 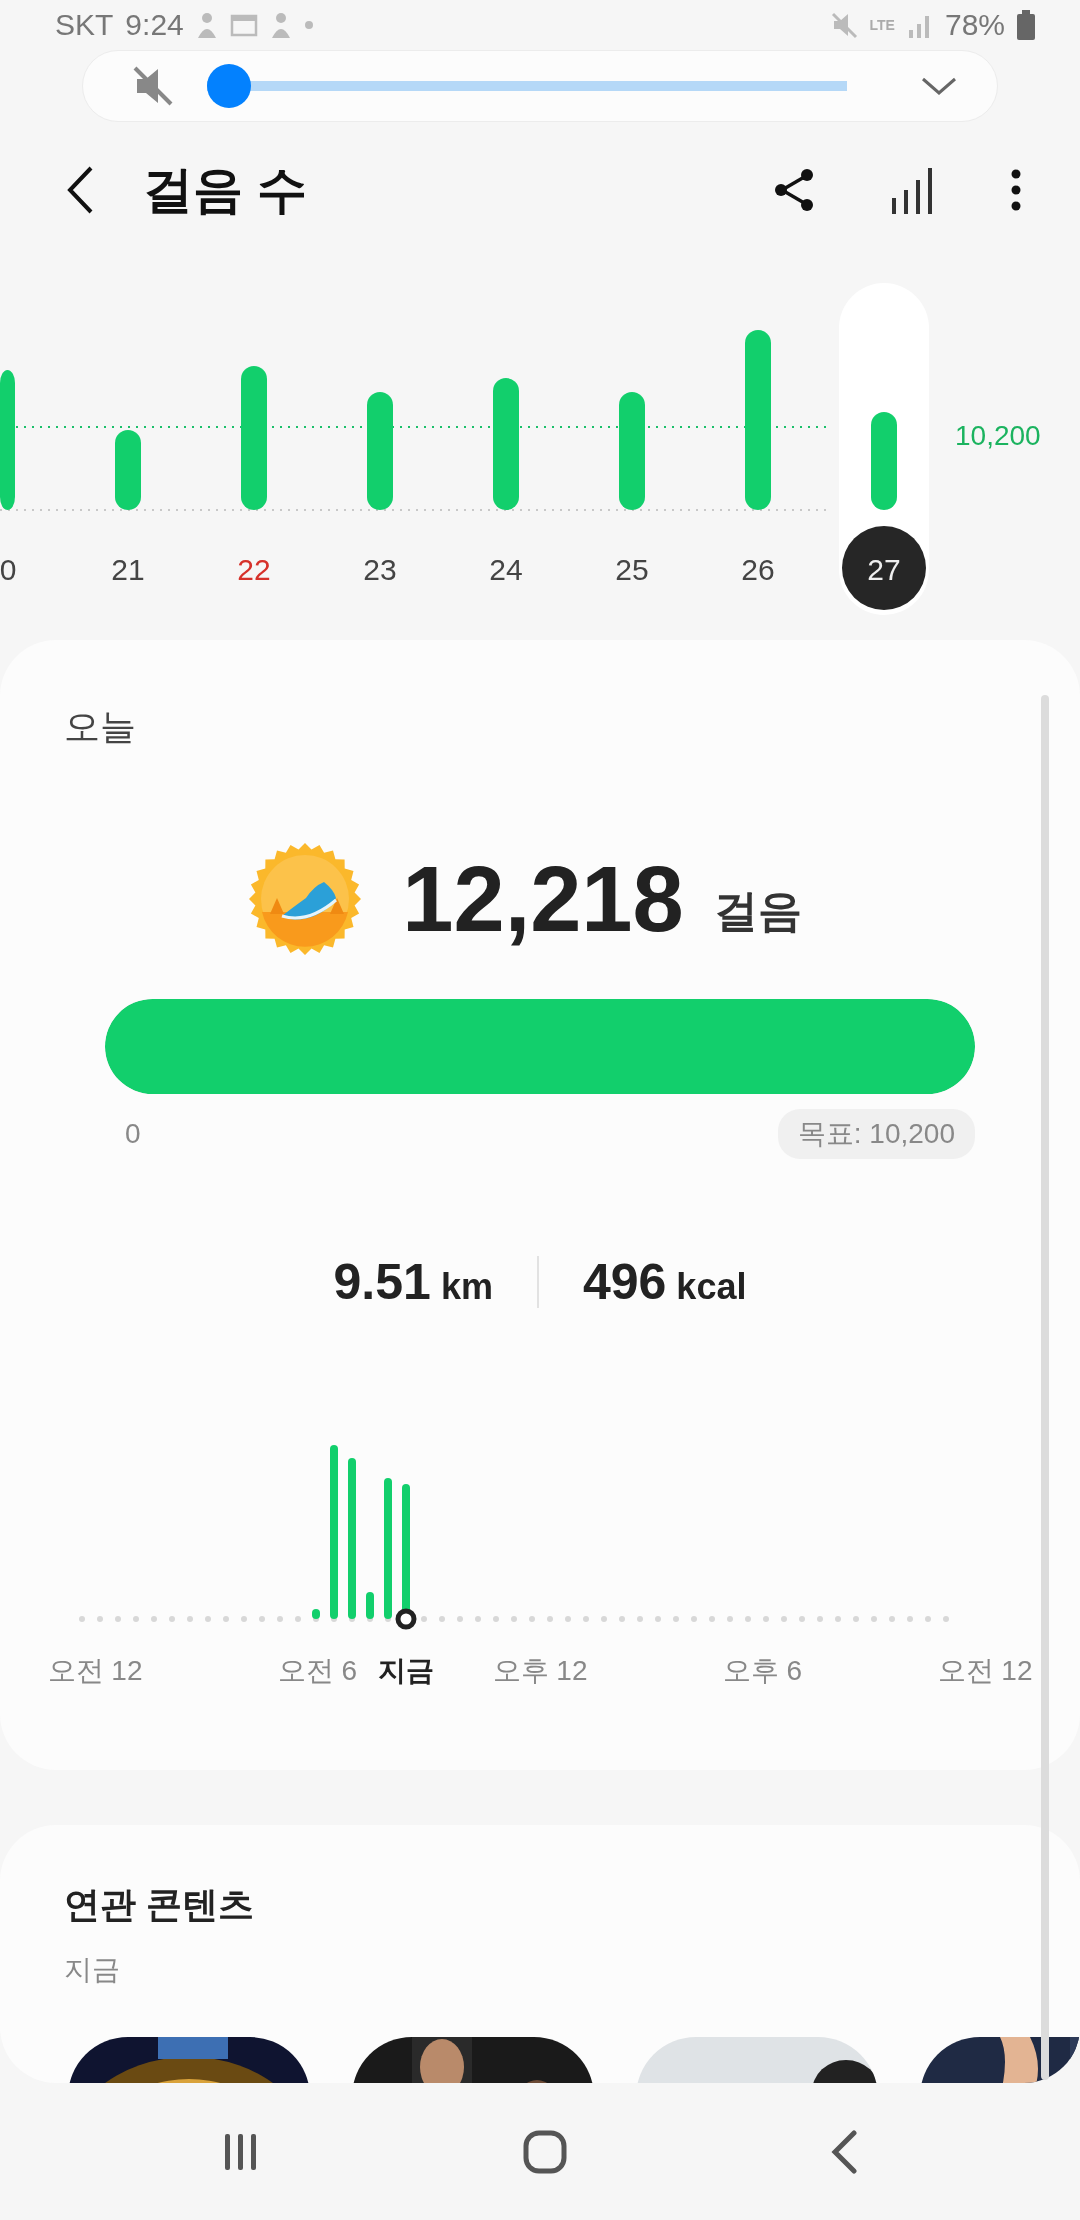 What do you see at coordinates (159, 1905) in the screenshot?
I see `section-title: 연관 콘텐츠` at bounding box center [159, 1905].